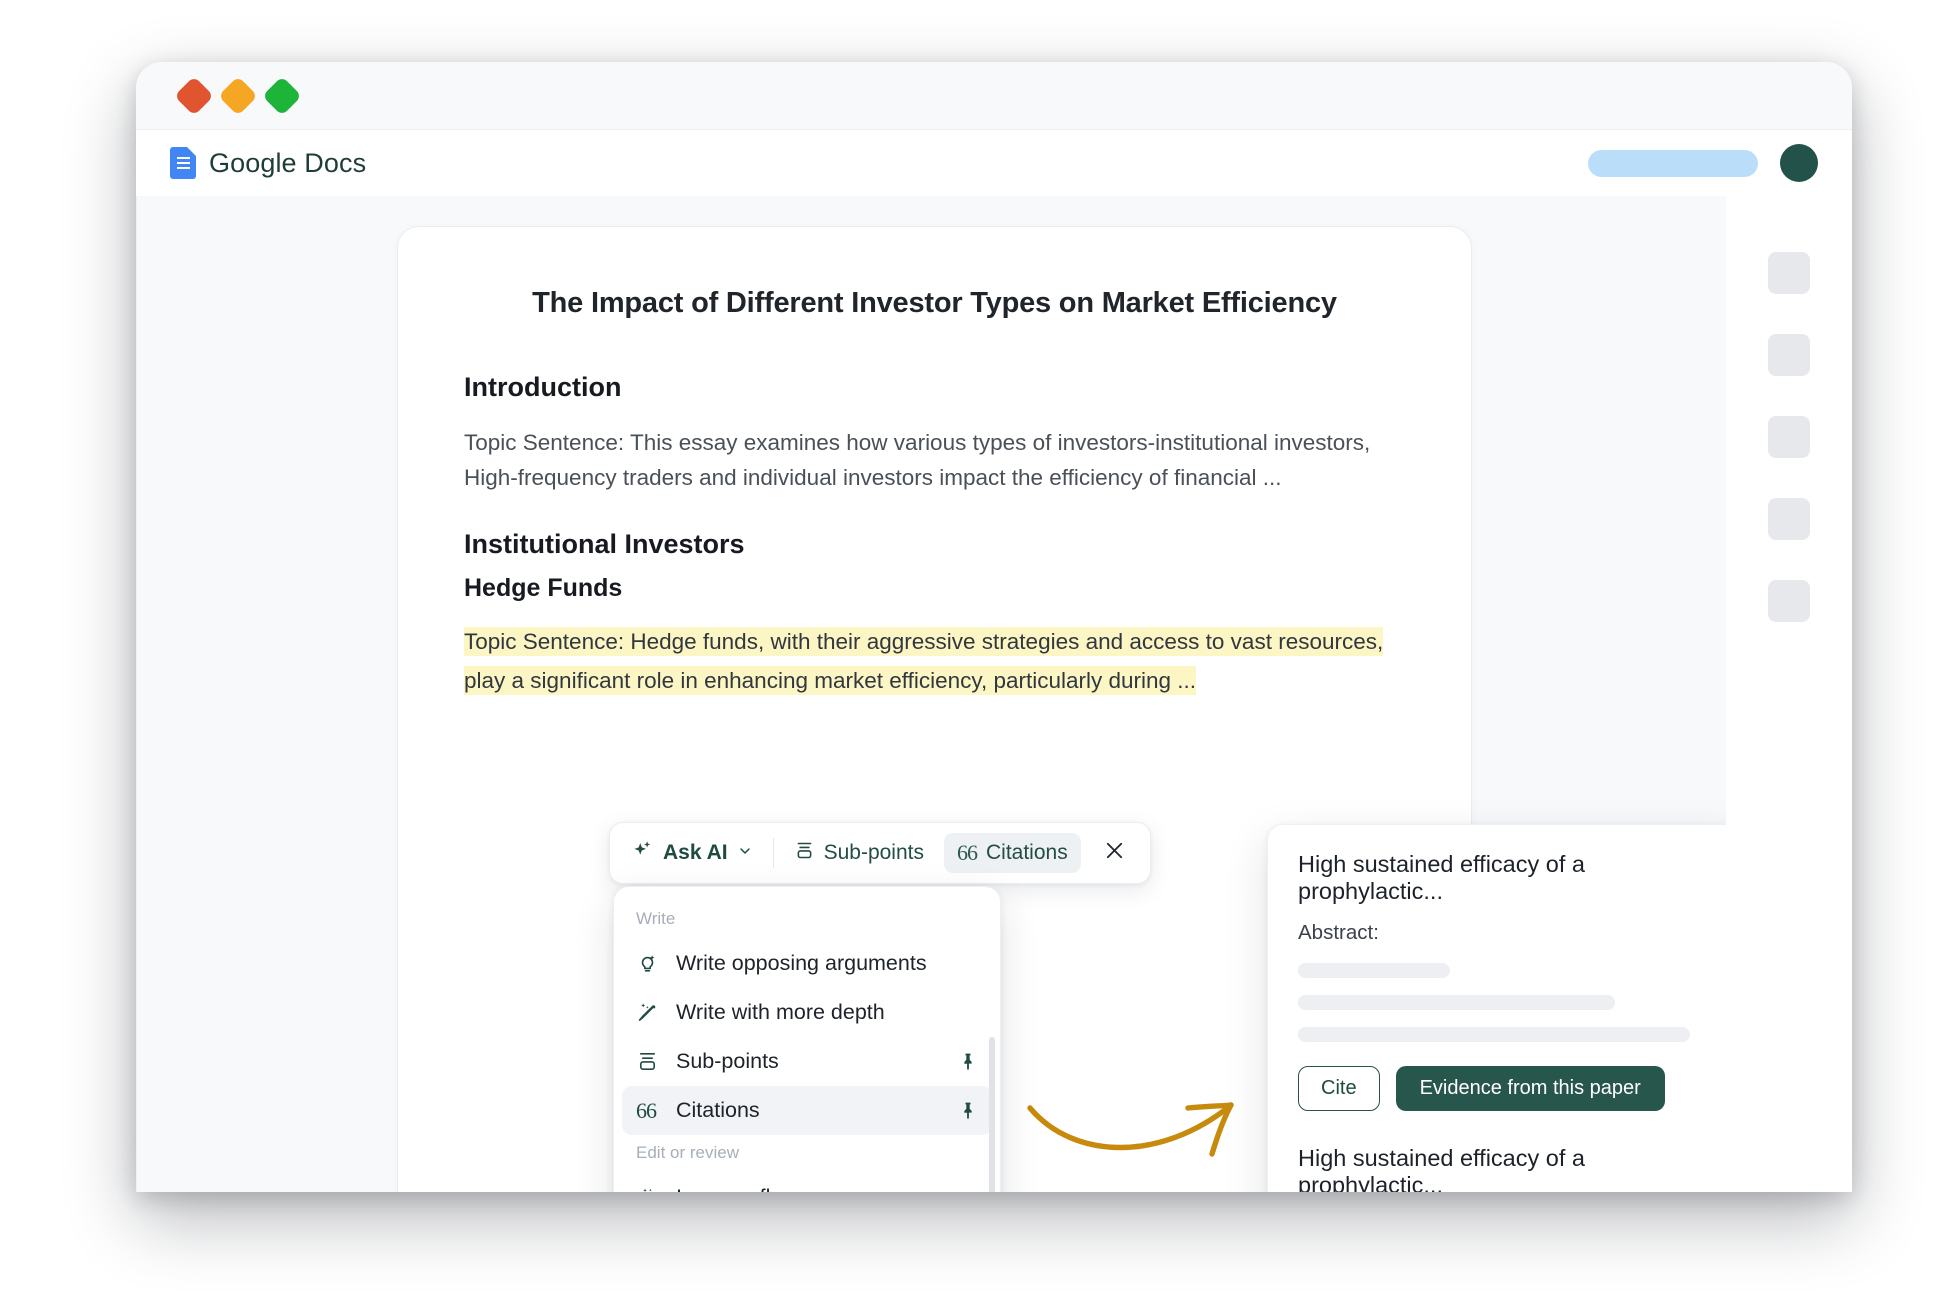  I want to click on citation-actions: Cite Evidence from this paper, so click(1509, 1088).